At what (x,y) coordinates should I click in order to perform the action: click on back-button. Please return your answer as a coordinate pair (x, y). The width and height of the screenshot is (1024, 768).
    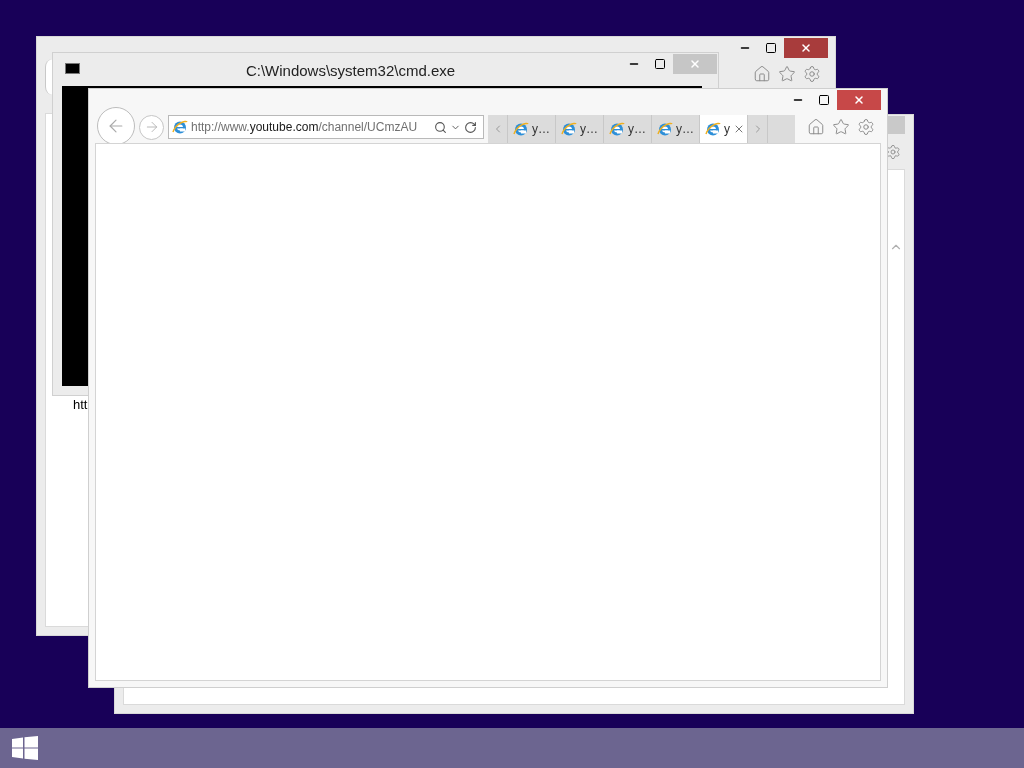
    Looking at the image, I should click on (116, 126).